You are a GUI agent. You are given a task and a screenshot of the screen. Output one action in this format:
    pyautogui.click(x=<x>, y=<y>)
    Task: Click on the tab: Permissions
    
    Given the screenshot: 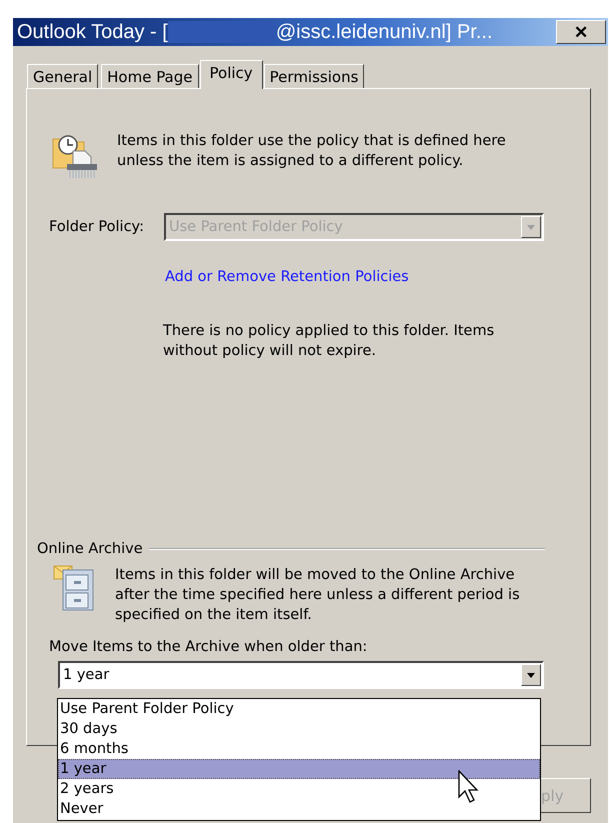 What is the action you would take?
    pyautogui.click(x=314, y=76)
    